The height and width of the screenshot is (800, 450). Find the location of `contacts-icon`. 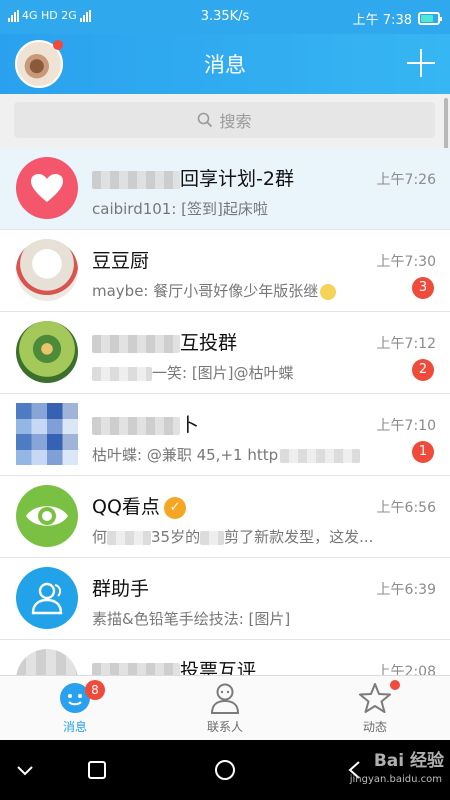

contacts-icon is located at coordinates (225, 698).